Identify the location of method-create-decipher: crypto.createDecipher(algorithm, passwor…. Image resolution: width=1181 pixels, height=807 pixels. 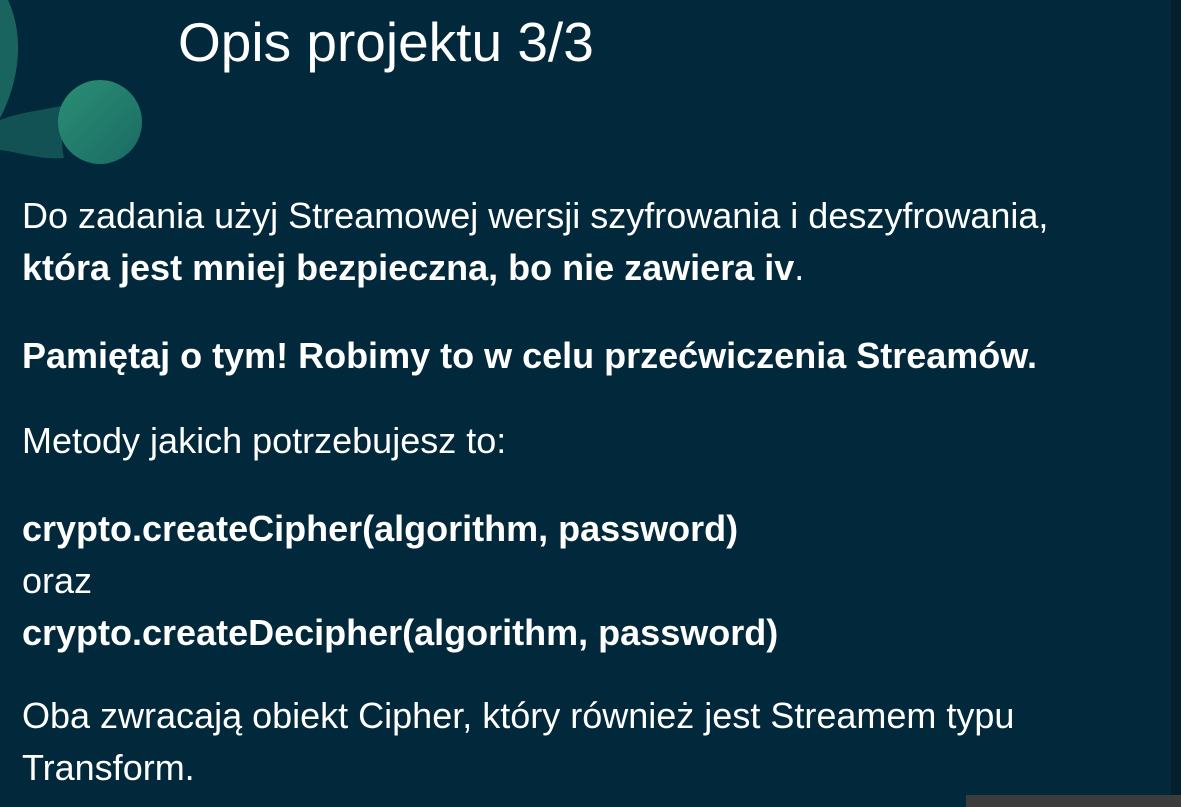
(400, 632).